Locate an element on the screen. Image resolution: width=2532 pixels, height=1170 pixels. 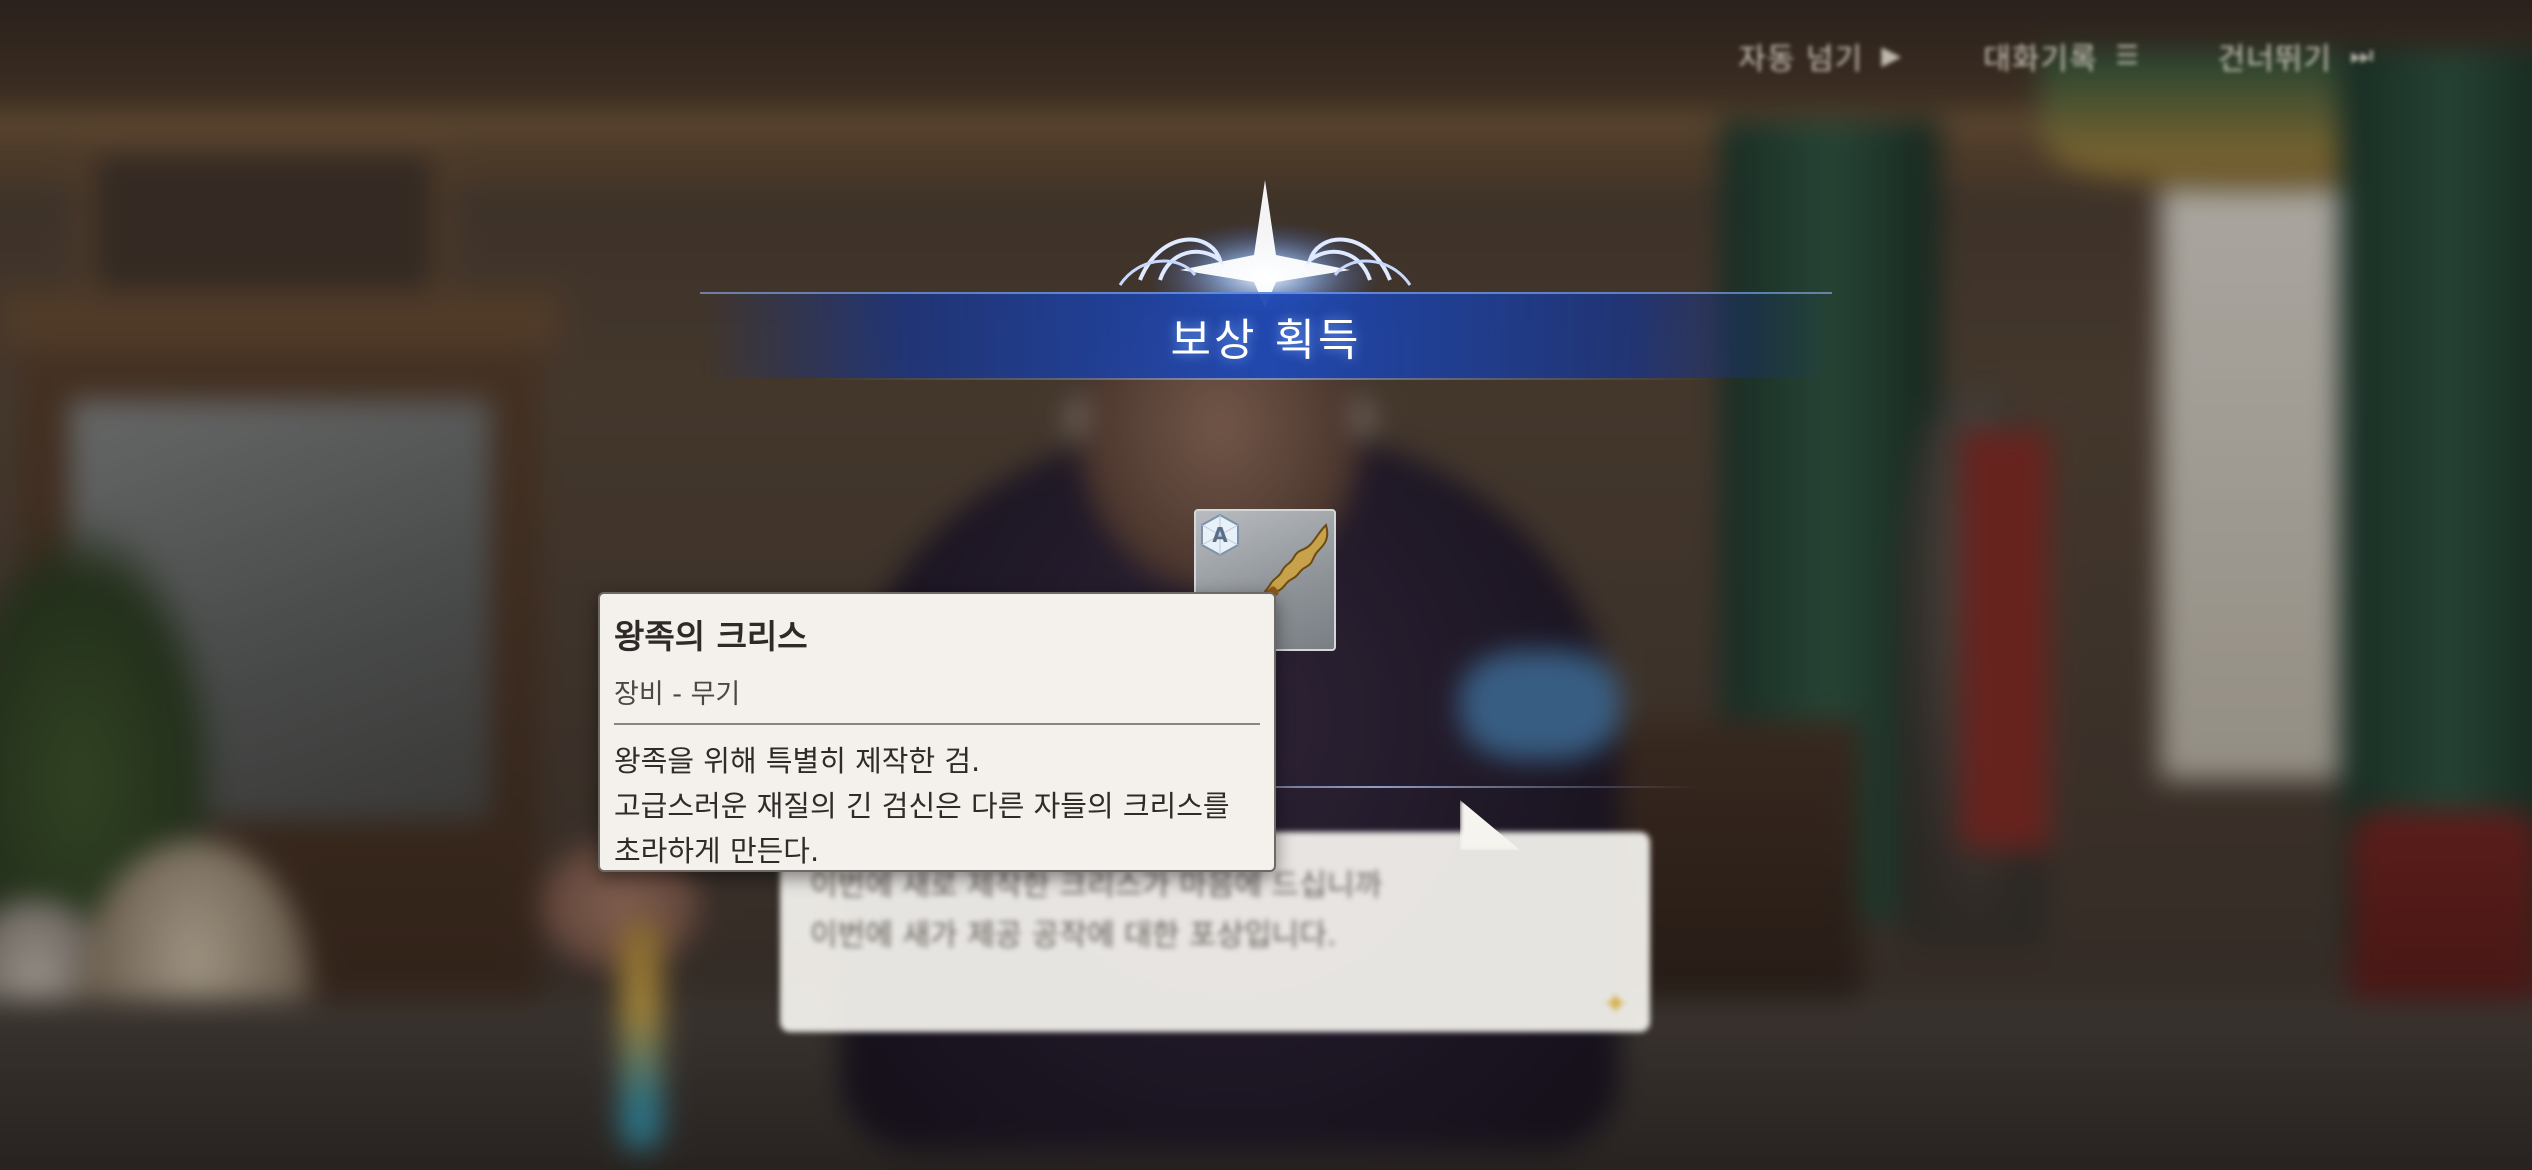
log-icon: ☰ is located at coordinates (2127, 56).